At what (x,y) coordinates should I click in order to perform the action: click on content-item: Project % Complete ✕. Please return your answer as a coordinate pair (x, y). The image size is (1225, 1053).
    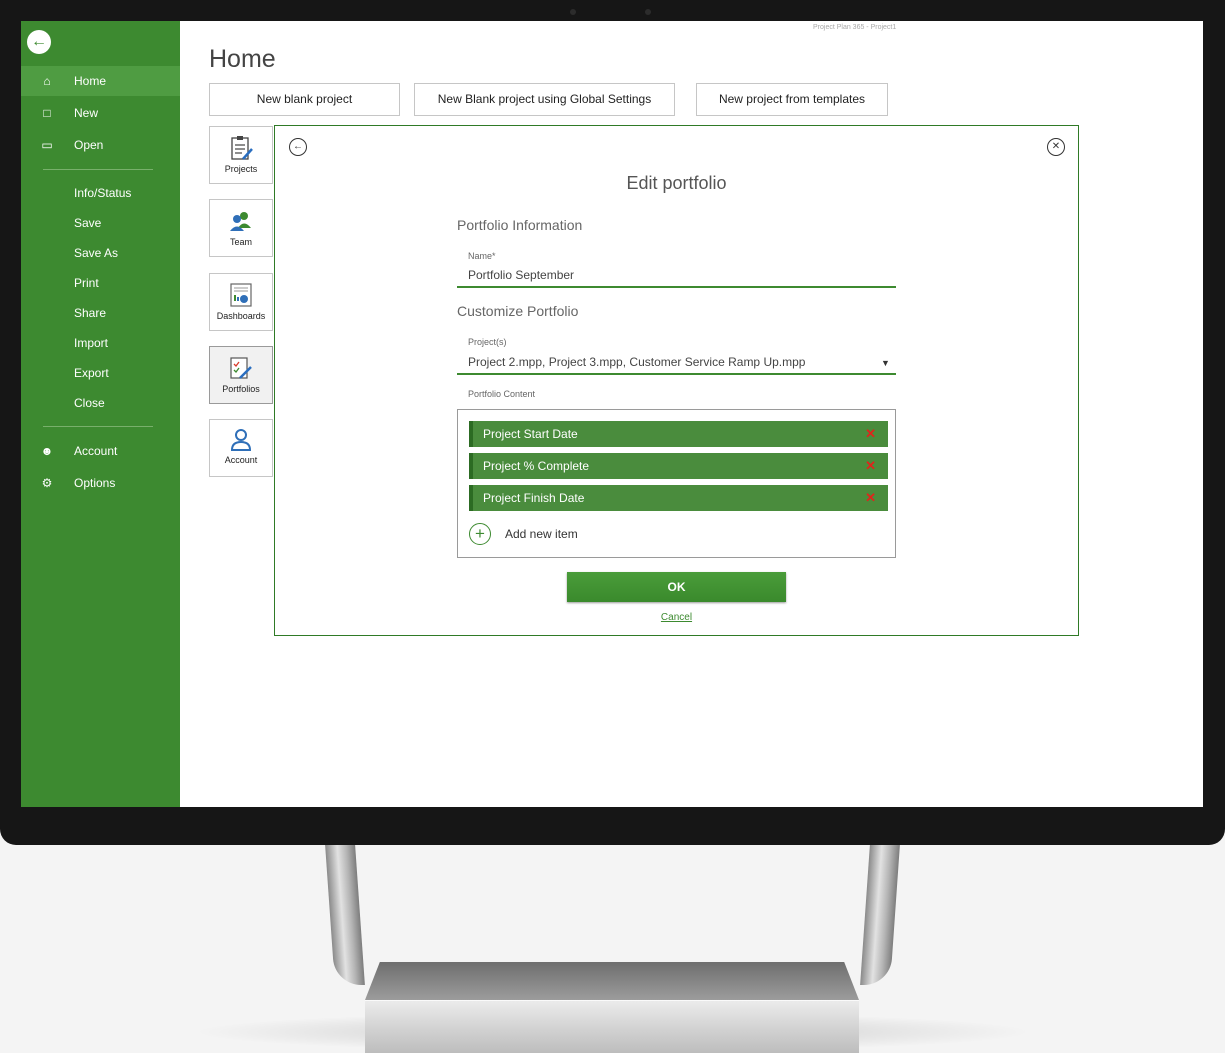
    Looking at the image, I should click on (678, 466).